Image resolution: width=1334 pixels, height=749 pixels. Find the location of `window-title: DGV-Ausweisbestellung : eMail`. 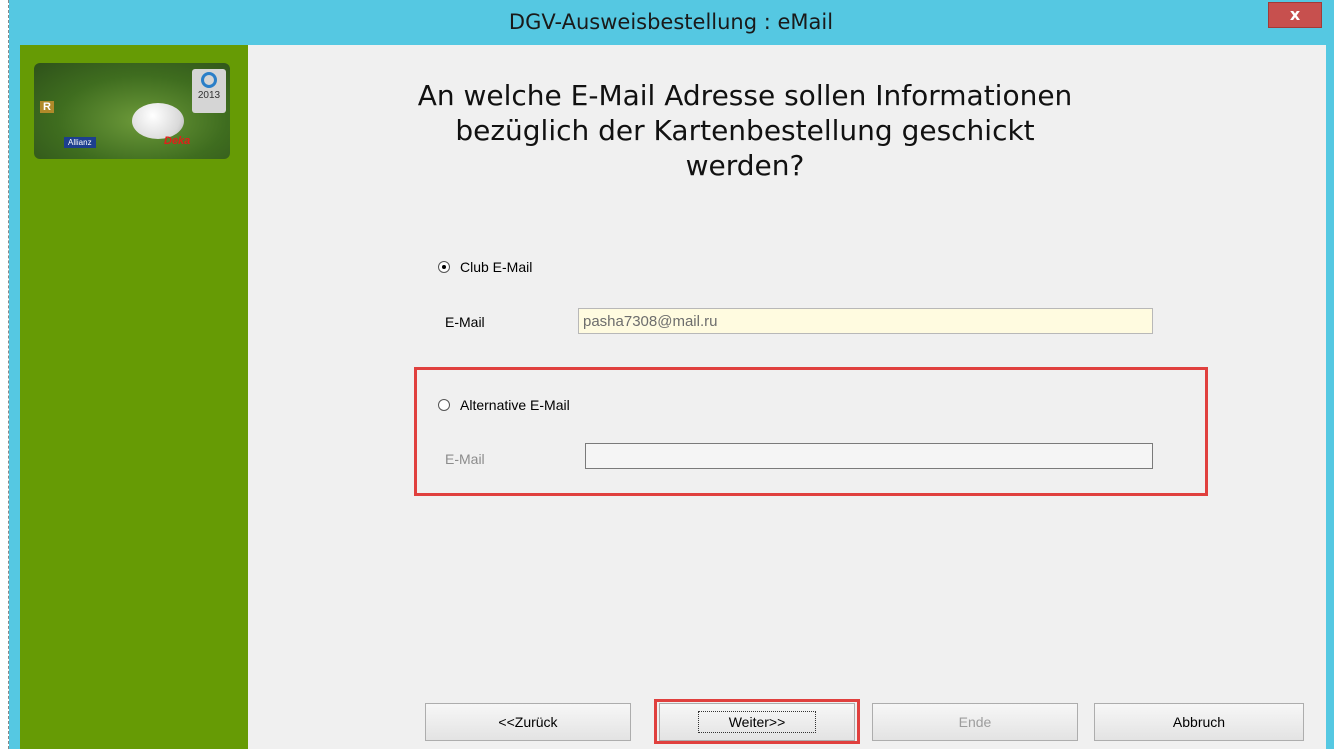

window-title: DGV-Ausweisbestellung : eMail is located at coordinates (671, 22).